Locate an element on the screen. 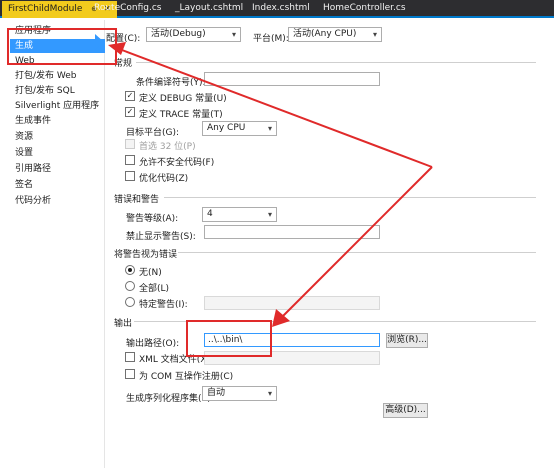  warning-level-value: 4 is located at coordinates (210, 214).